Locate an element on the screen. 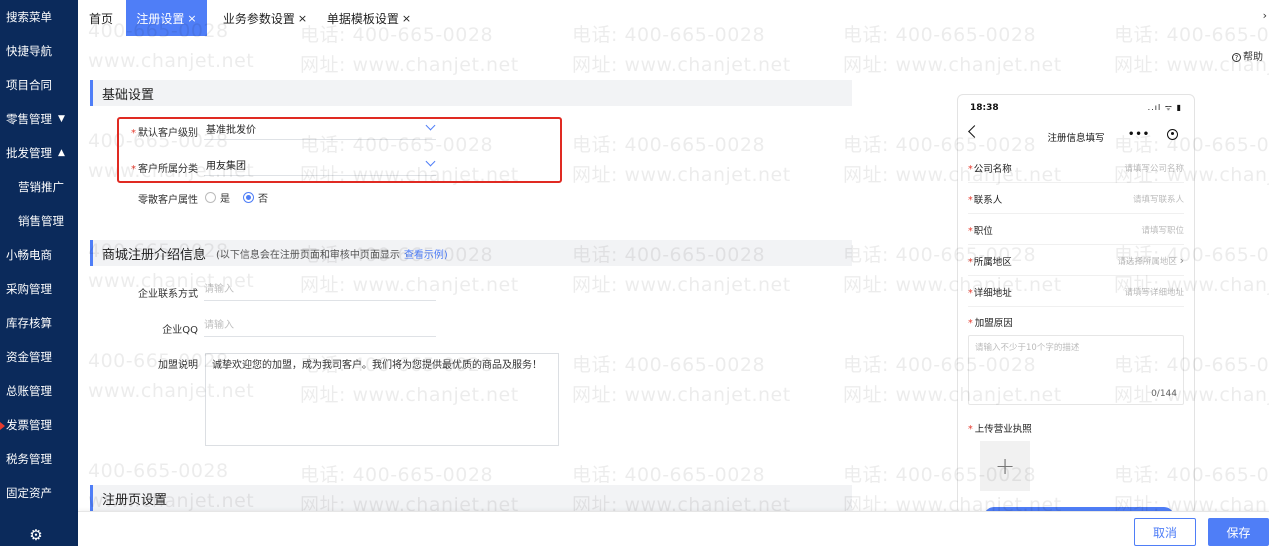 Image resolution: width=1269 pixels, height=546 pixels. phone-field-region: *所属地区 请选择所属地区 › is located at coordinates (1076, 261).